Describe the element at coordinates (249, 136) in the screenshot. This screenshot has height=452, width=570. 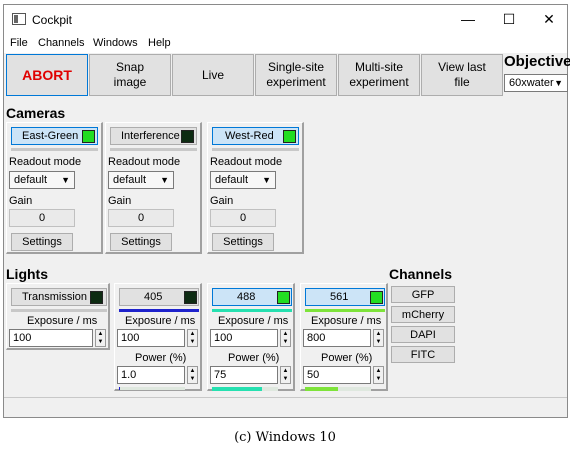
I see `camera-name: West-Red` at that location.